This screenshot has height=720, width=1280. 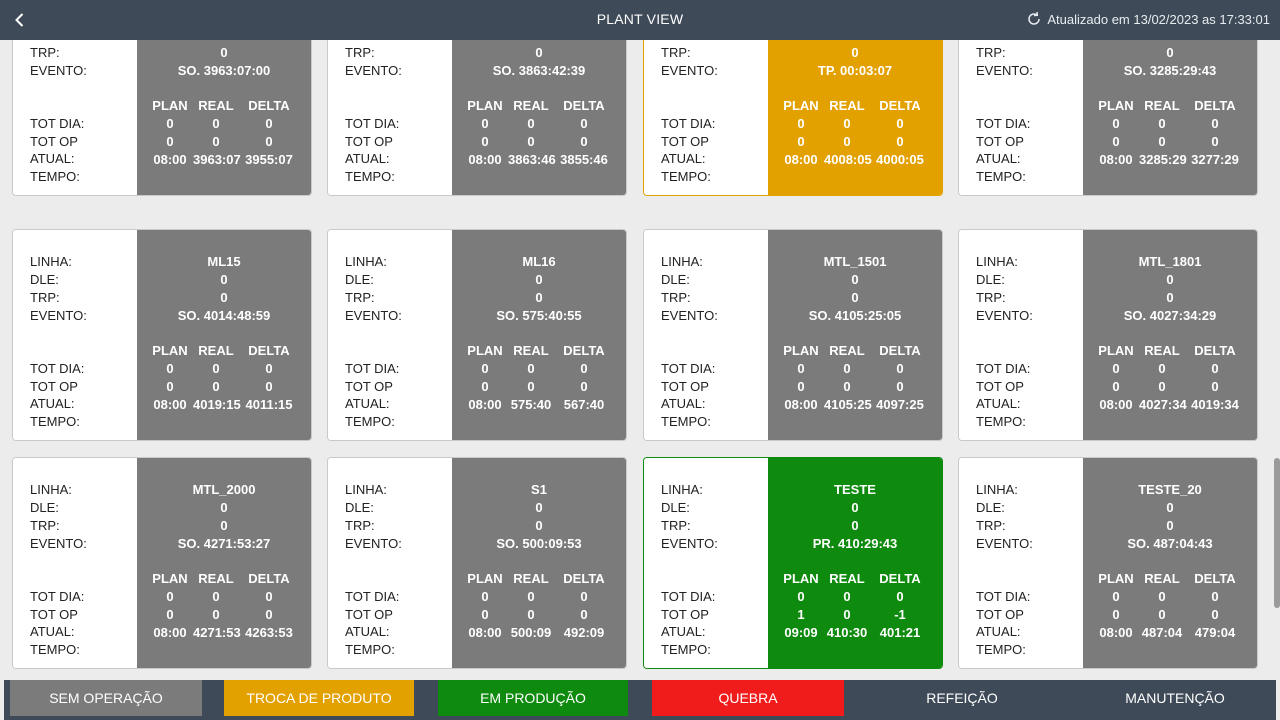 What do you see at coordinates (584, 632) in the screenshot?
I see `atual-value: 492:09` at bounding box center [584, 632].